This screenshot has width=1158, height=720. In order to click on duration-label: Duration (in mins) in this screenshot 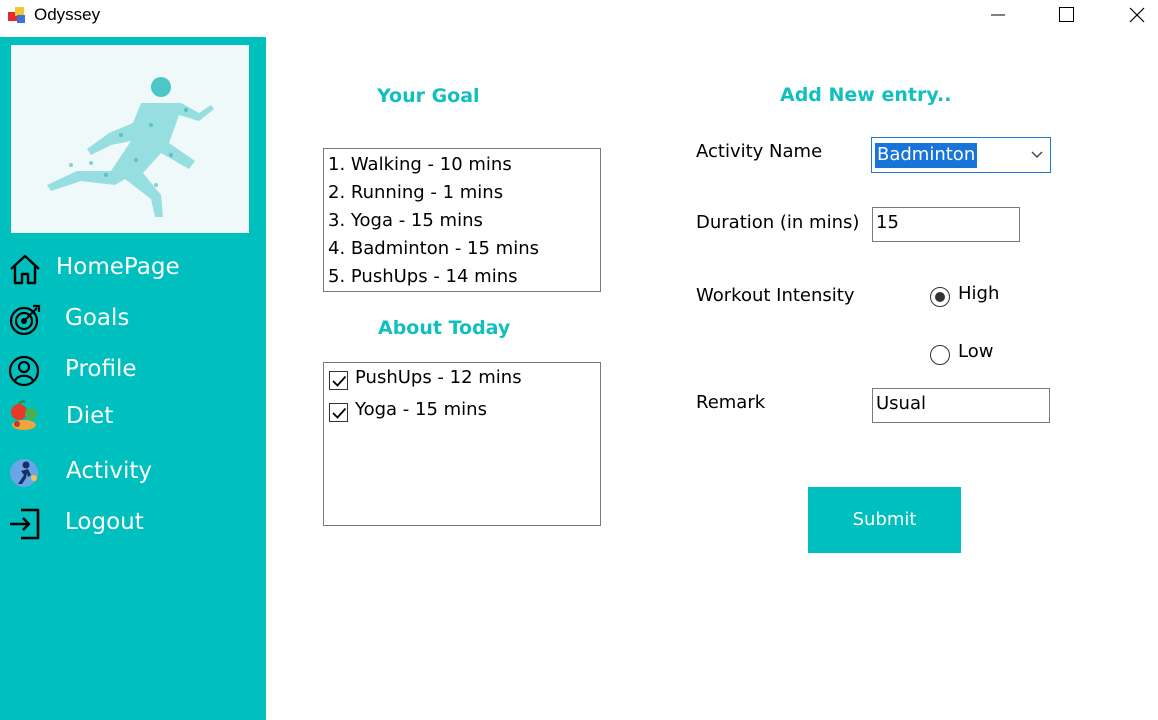, I will do `click(778, 222)`.